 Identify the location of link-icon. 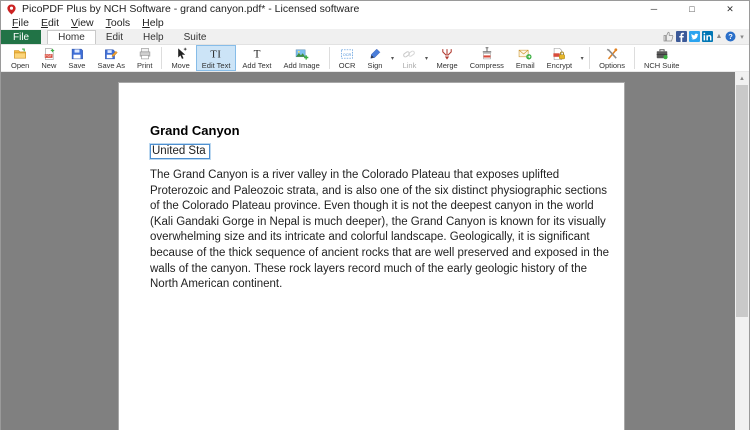
(409, 54).